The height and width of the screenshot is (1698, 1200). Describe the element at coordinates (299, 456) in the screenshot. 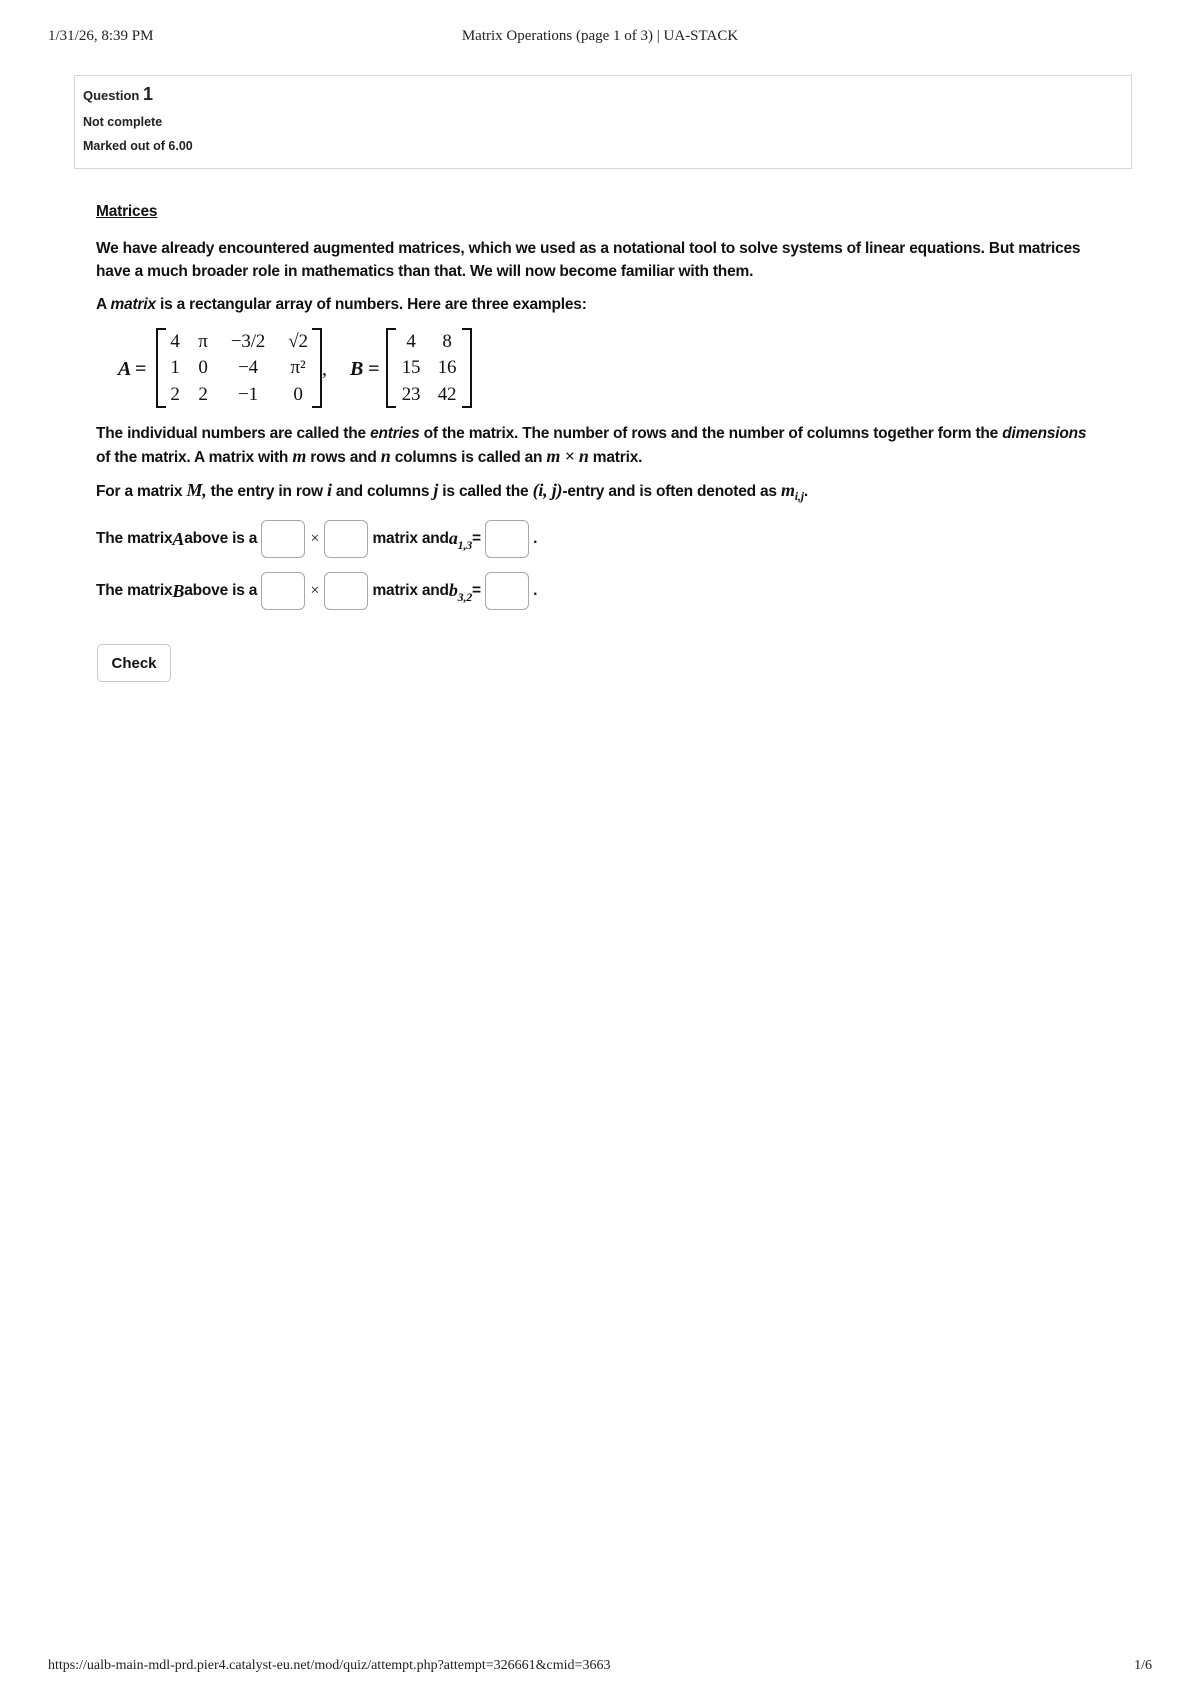

I see `var-m: m` at that location.